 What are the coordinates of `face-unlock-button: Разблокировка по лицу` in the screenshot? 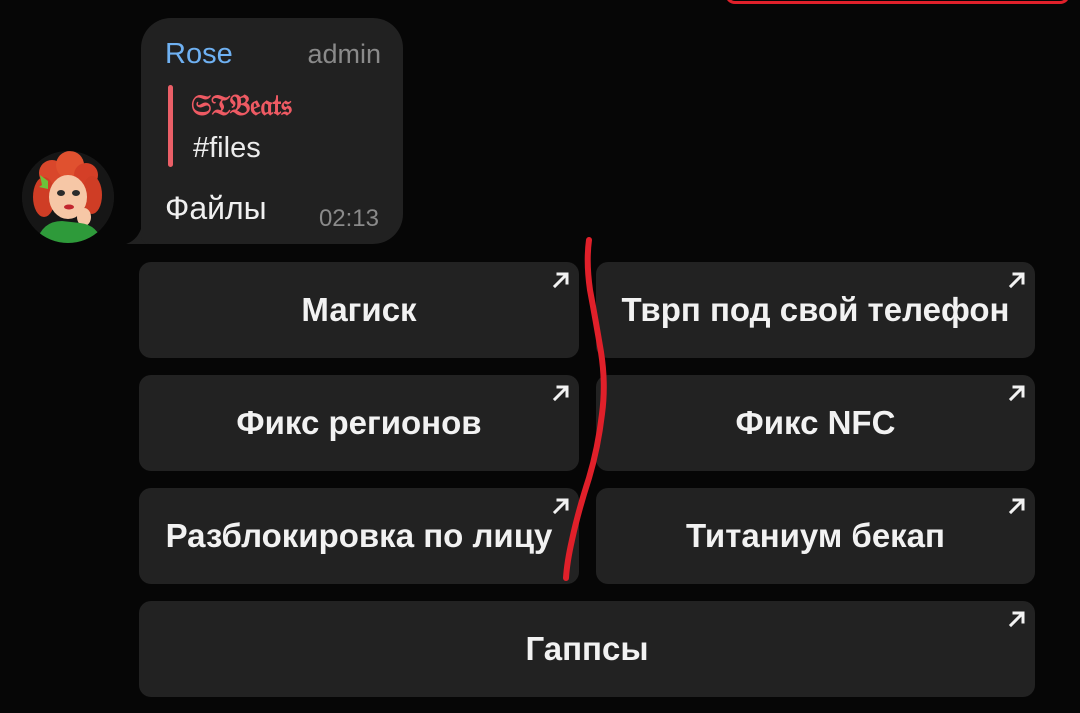 It's located at (359, 536).